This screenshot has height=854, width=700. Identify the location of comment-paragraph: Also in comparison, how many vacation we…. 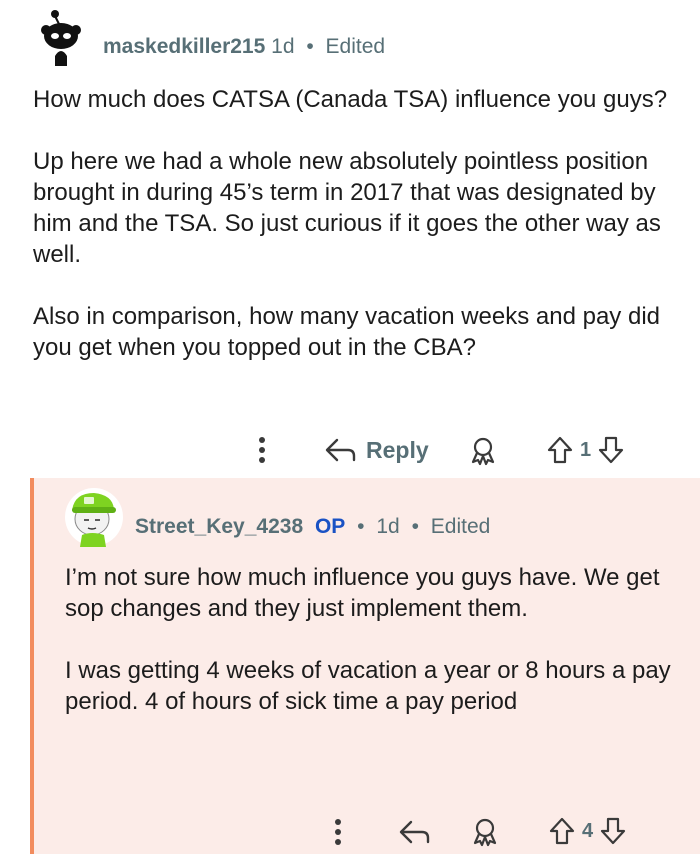
(346, 332).